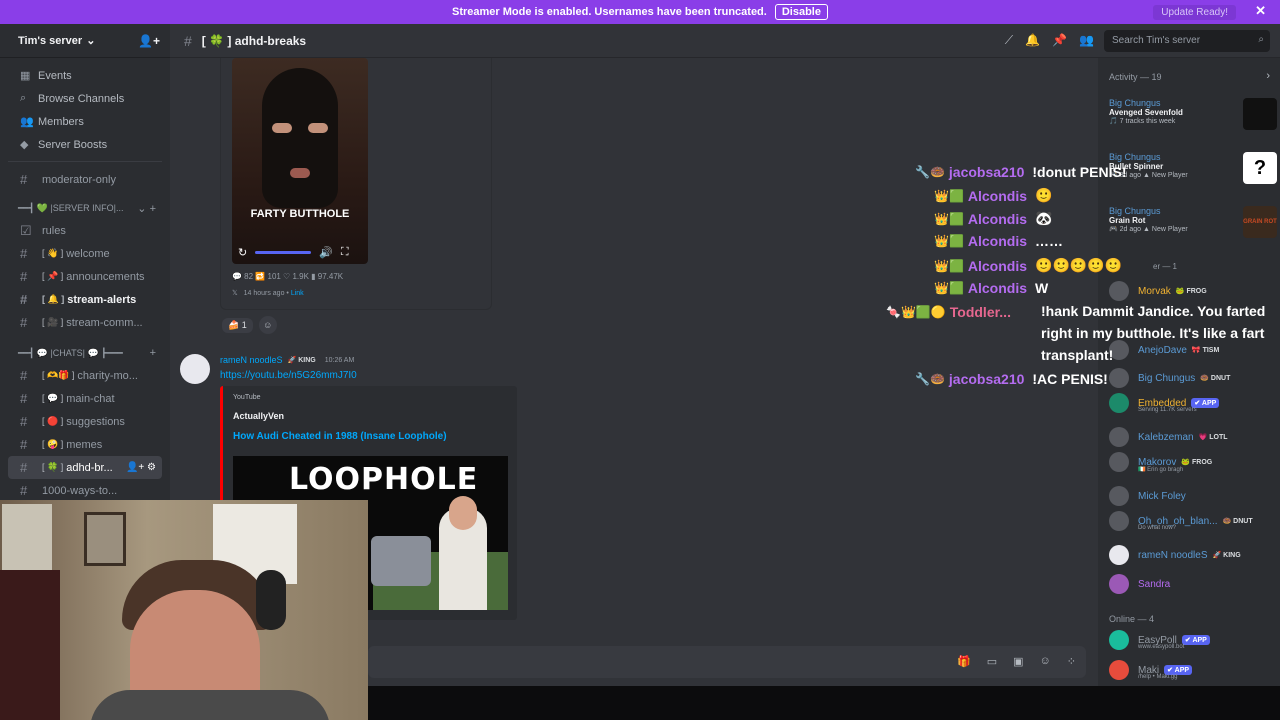 This screenshot has height=720, width=1280. What do you see at coordinates (27, 122) in the screenshot?
I see `members-icon: 👥` at bounding box center [27, 122].